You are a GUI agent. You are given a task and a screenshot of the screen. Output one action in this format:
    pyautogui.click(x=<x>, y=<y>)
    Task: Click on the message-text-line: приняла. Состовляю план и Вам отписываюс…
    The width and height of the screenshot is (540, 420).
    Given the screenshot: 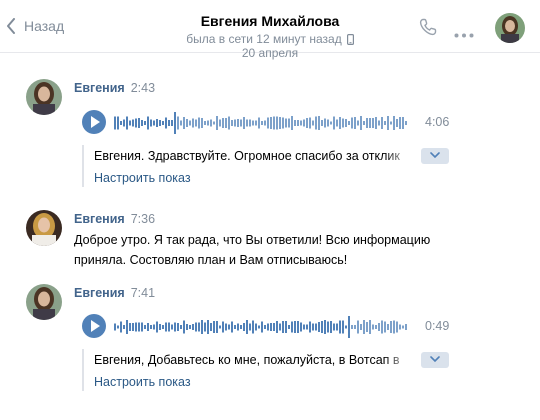 What is the action you would take?
    pyautogui.click(x=211, y=260)
    